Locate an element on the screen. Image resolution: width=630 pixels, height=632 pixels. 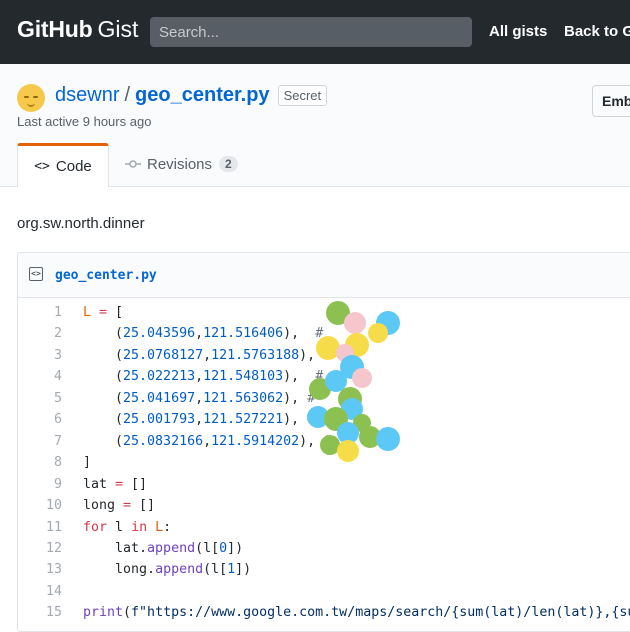
line-number: 13 is located at coordinates (40, 569).